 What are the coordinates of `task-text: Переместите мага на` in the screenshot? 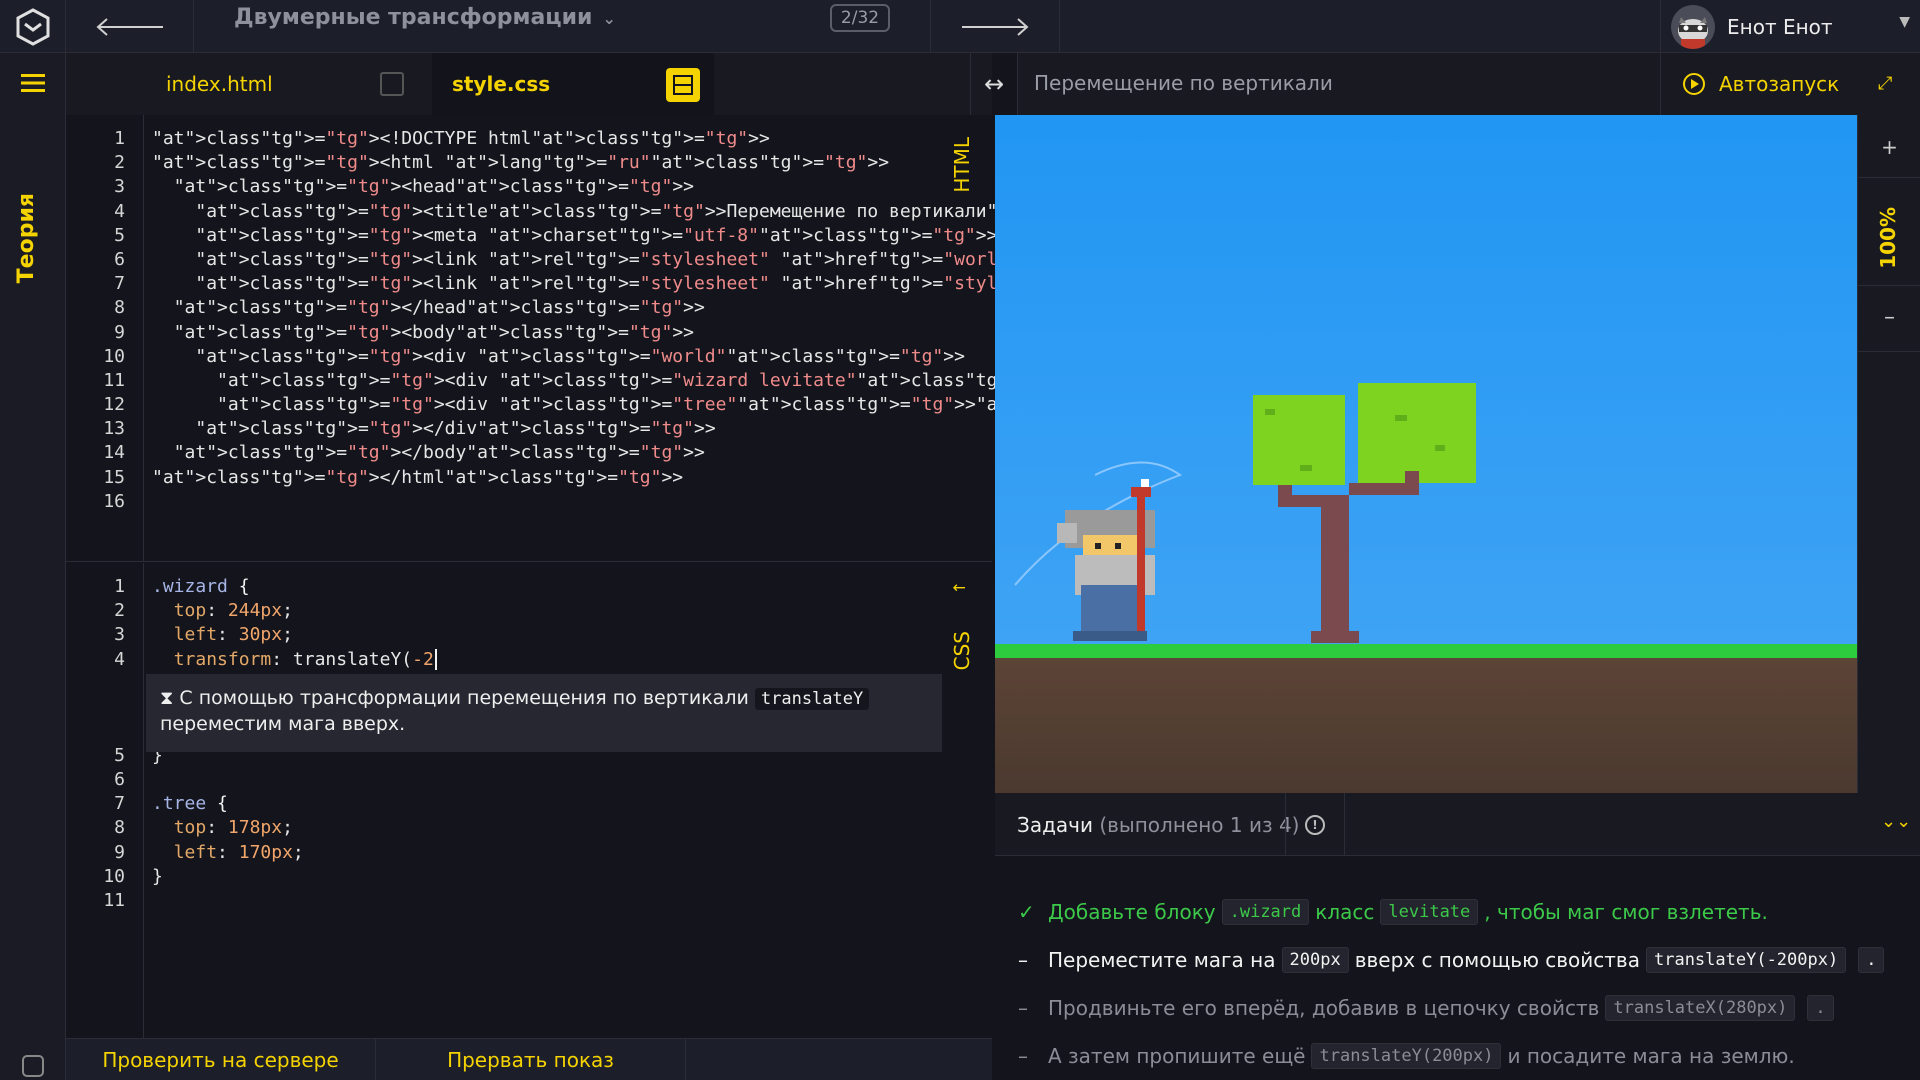 It's located at (1162, 960).